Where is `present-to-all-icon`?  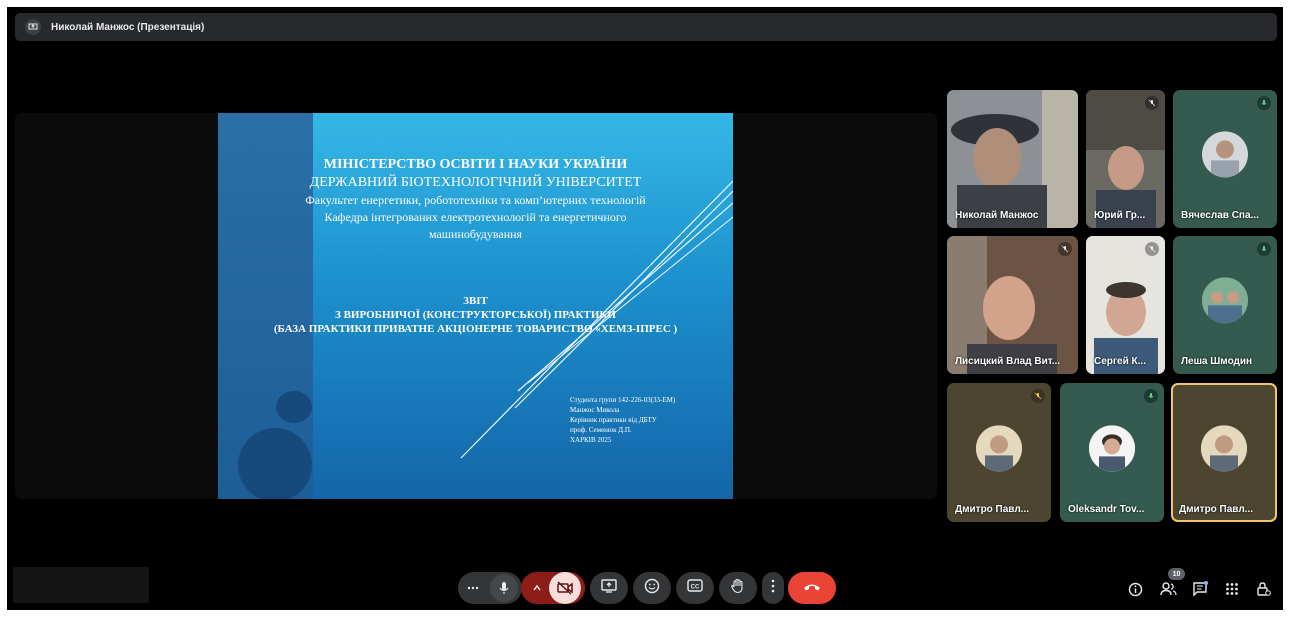 present-to-all-icon is located at coordinates (33, 27).